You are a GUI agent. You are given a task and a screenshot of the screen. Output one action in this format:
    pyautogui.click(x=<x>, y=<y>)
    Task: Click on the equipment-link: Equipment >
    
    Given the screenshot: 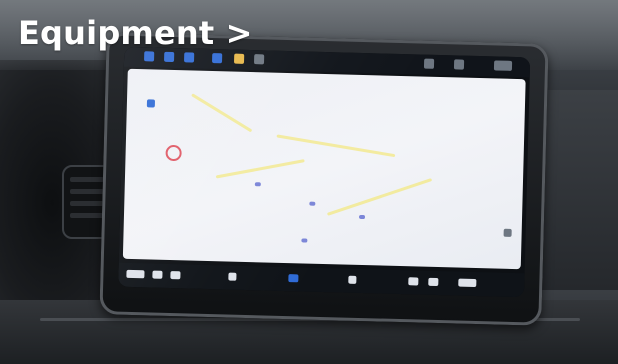 What is the action you would take?
    pyautogui.click(x=135, y=33)
    